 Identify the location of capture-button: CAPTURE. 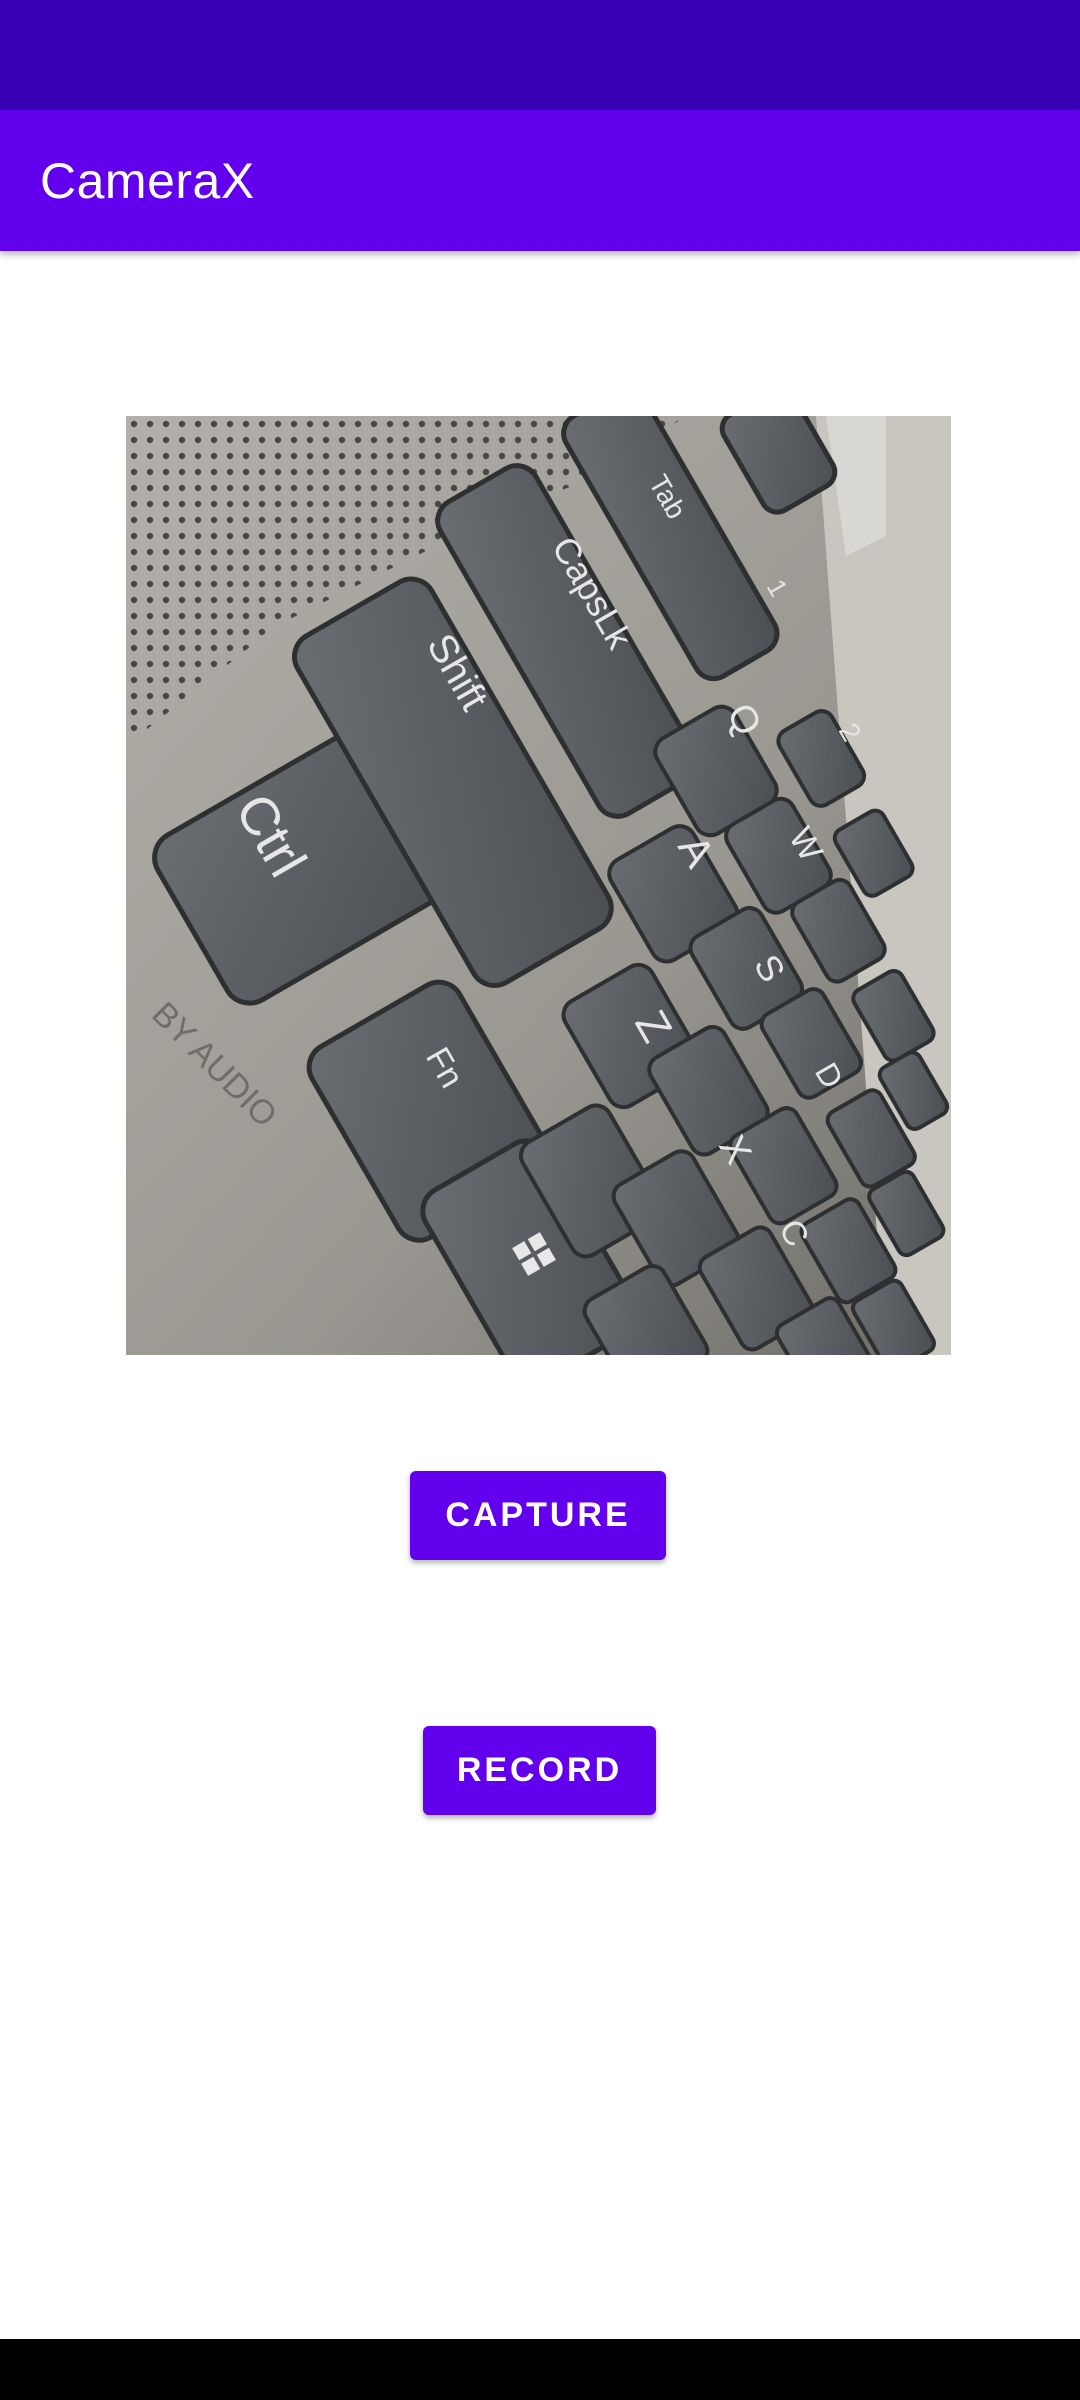
(538, 1515).